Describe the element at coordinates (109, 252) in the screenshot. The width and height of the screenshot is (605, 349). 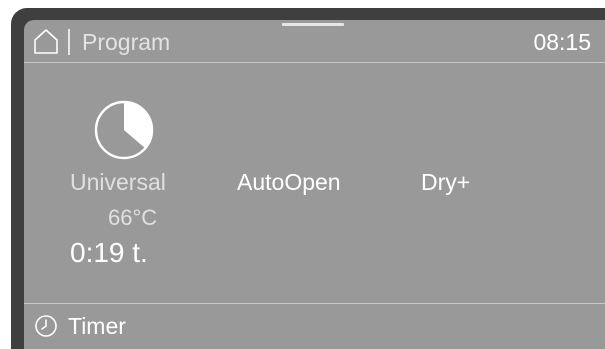
I see `program-duration: 0:19 t.` at that location.